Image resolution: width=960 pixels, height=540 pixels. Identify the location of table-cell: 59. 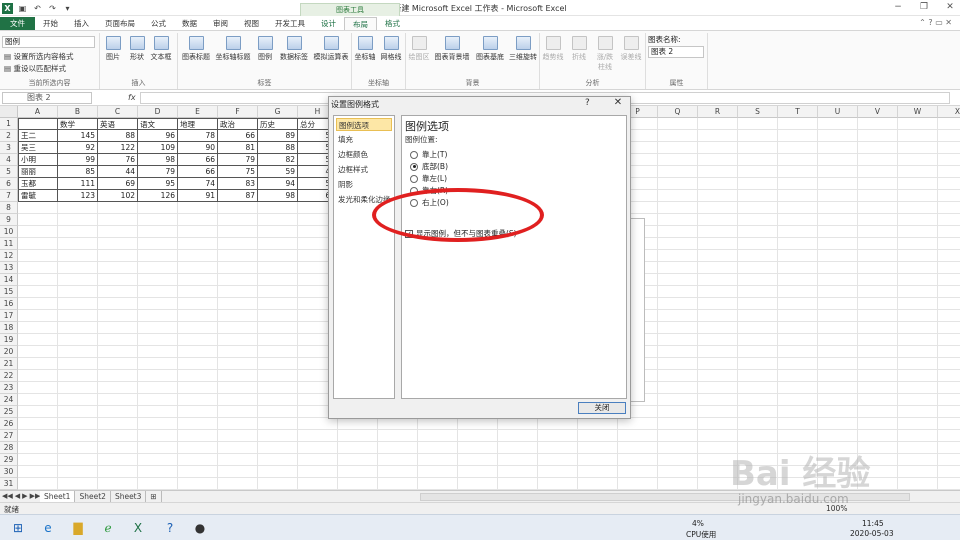
(278, 172).